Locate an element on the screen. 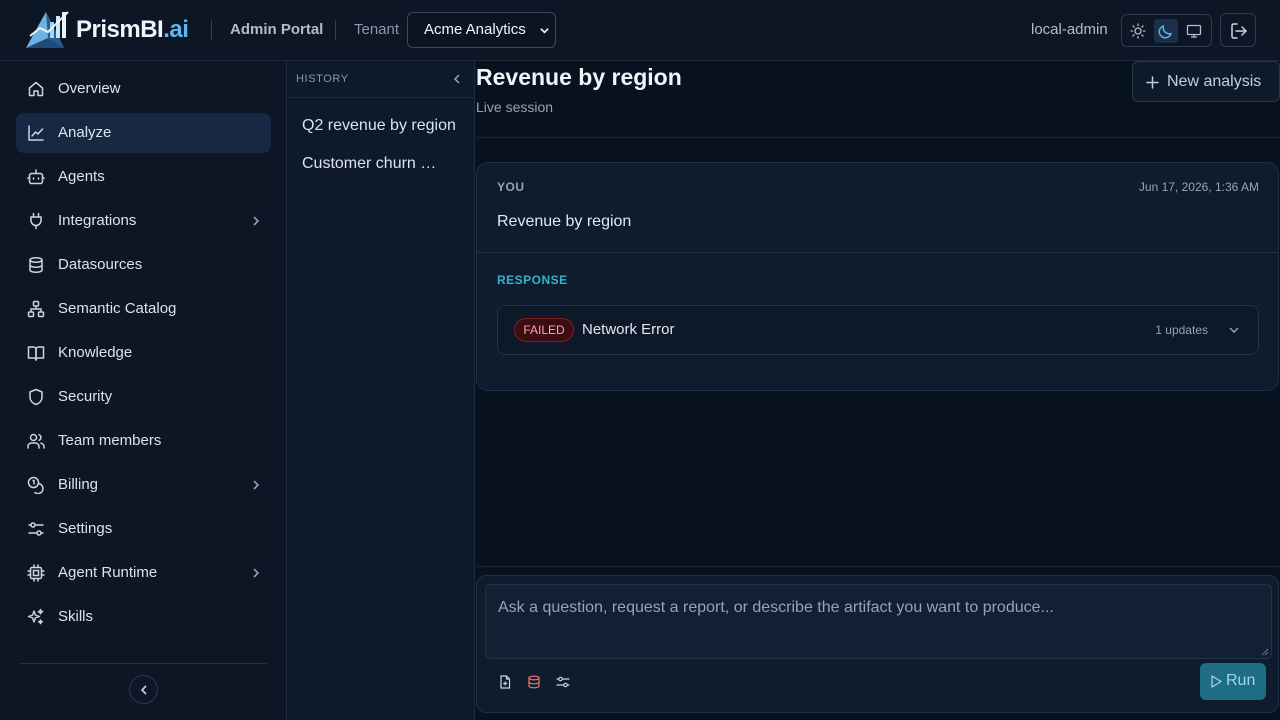 This screenshot has width=1280, height=720. sidebar-item-label: Agents is located at coordinates (81, 176).